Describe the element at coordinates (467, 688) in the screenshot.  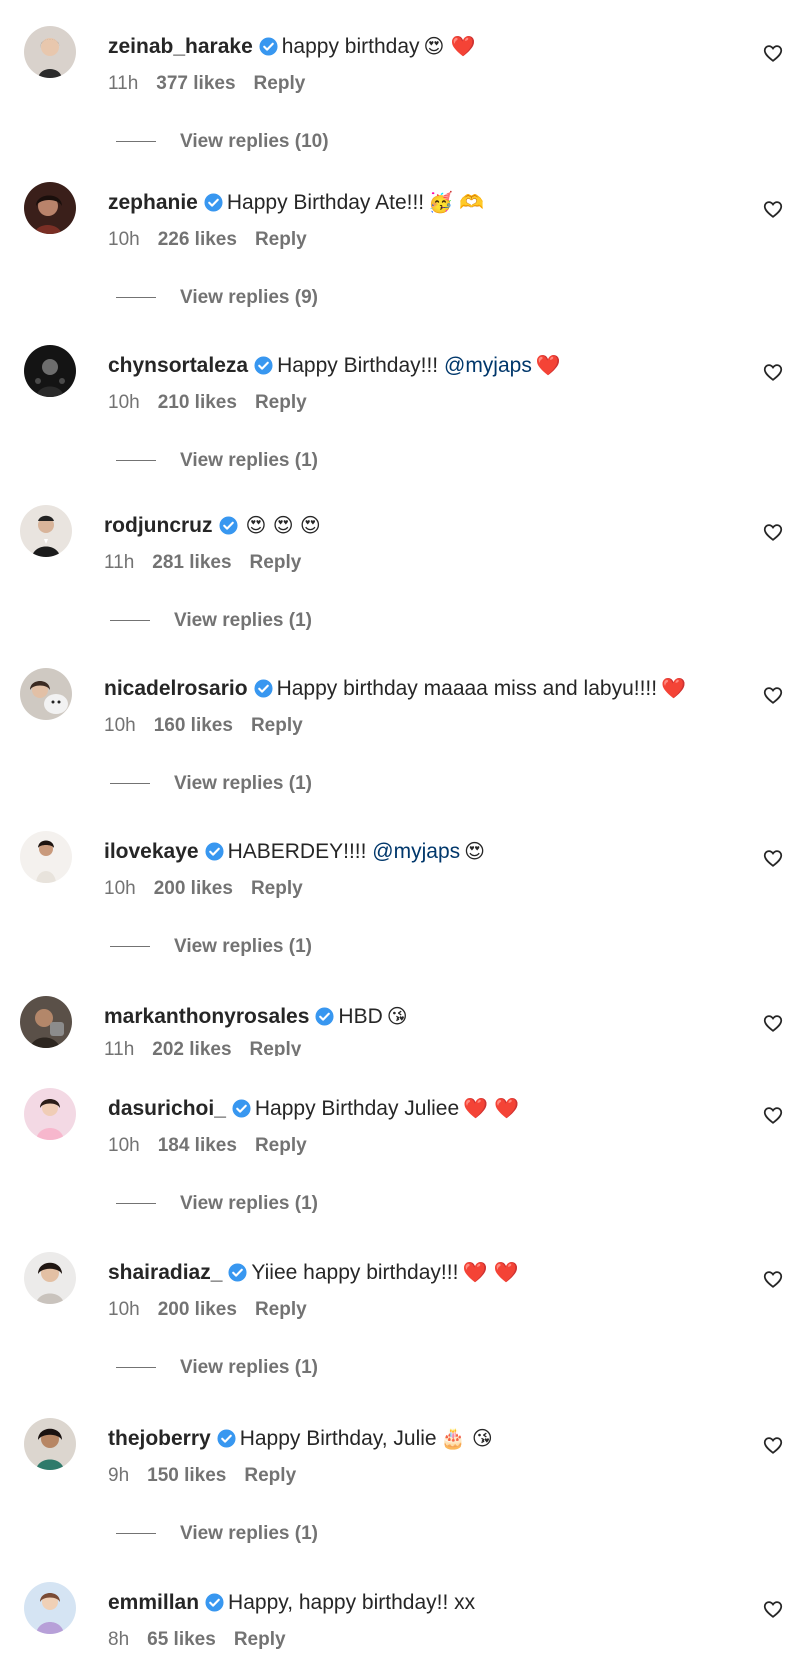
I see `comment-text: Happy birthday maaaa miss and labyu!!!!` at that location.